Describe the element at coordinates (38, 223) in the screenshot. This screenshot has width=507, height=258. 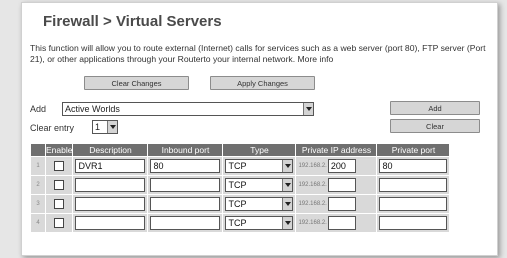
I see `row-index: 4` at that location.